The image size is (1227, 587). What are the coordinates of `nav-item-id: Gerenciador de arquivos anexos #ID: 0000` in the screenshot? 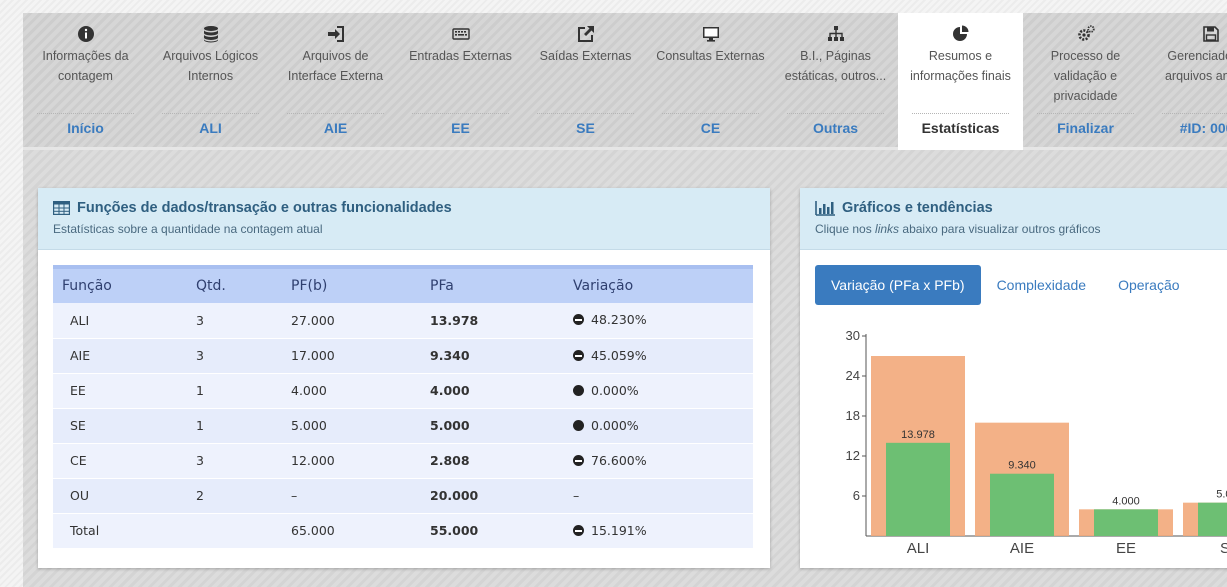 It's located at (1187, 81).